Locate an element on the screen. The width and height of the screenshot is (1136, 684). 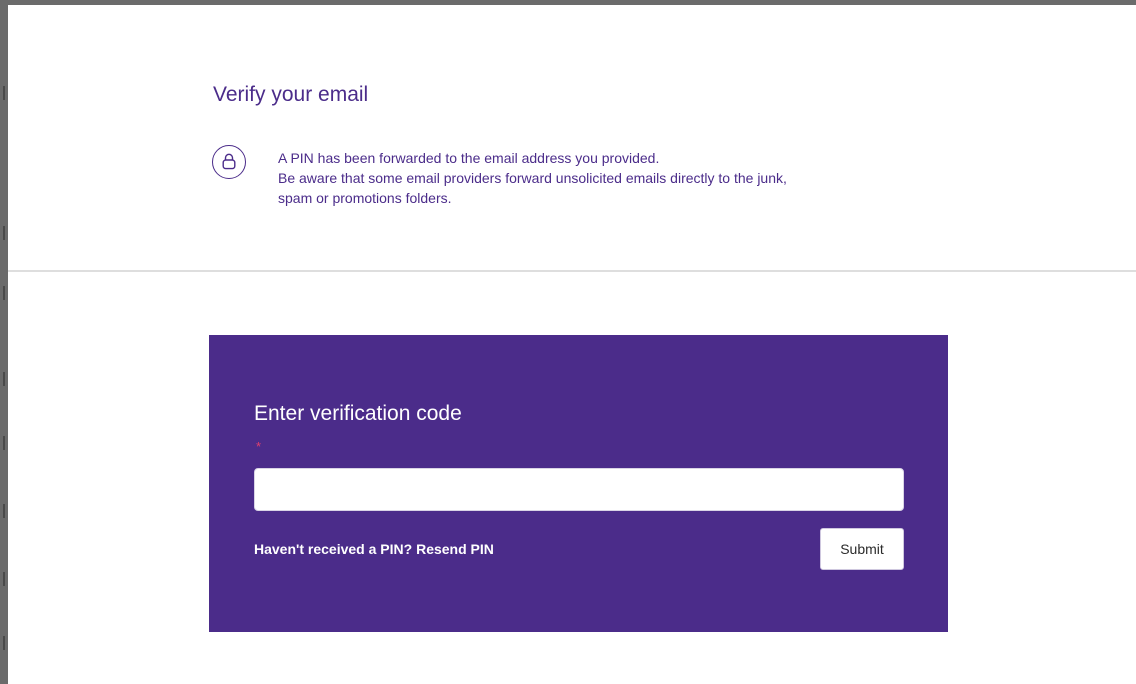
page-title: Verify your email is located at coordinates (291, 94).